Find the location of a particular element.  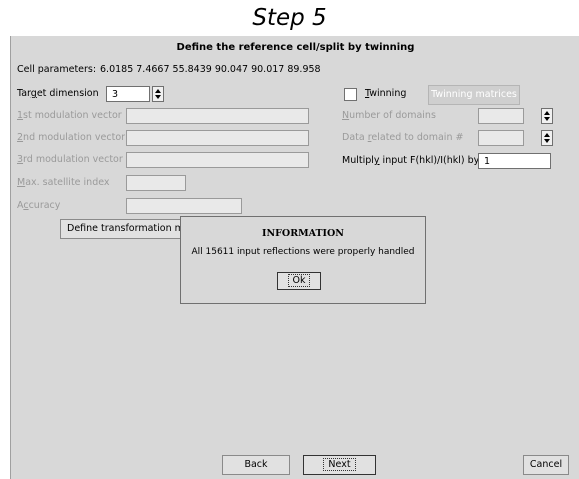

mod-vector-1-label: 1st modulation vector is located at coordinates (69, 115).